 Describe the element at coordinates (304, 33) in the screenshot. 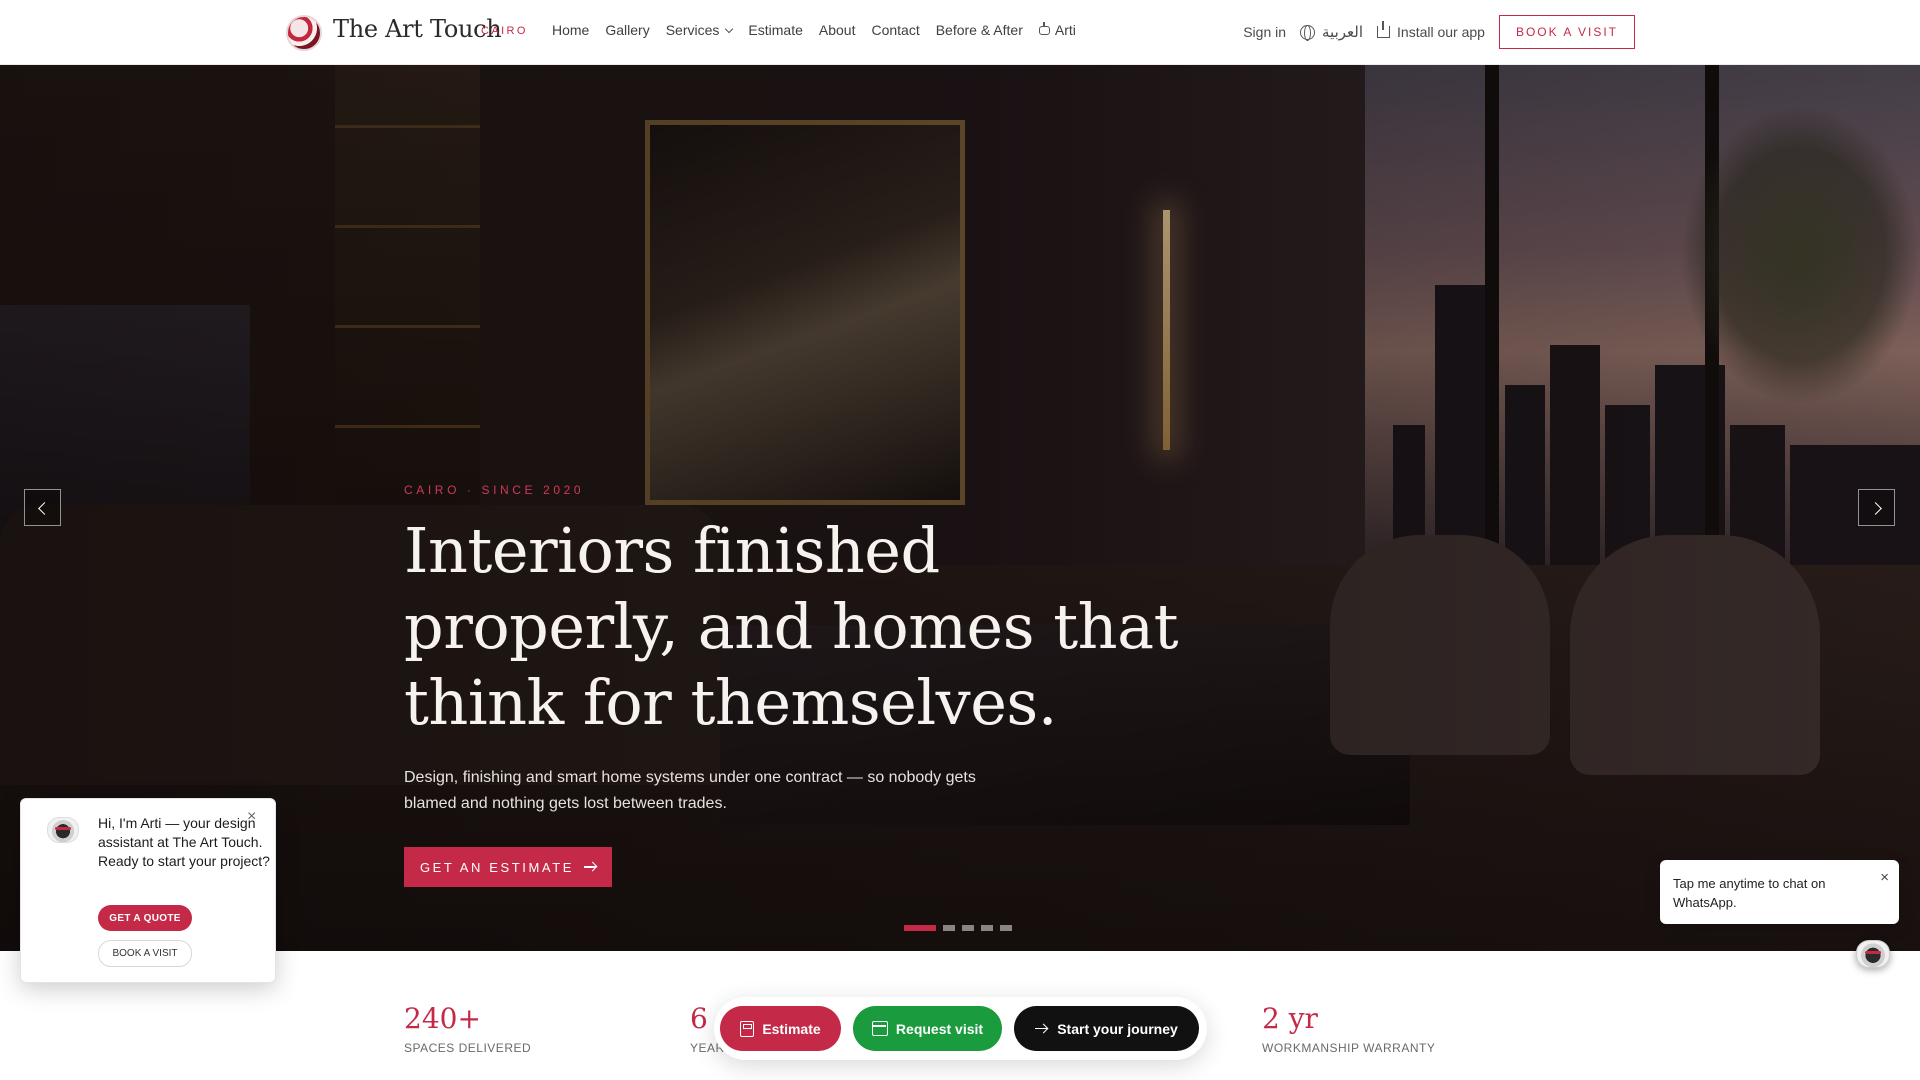

I see `logo-icon` at that location.